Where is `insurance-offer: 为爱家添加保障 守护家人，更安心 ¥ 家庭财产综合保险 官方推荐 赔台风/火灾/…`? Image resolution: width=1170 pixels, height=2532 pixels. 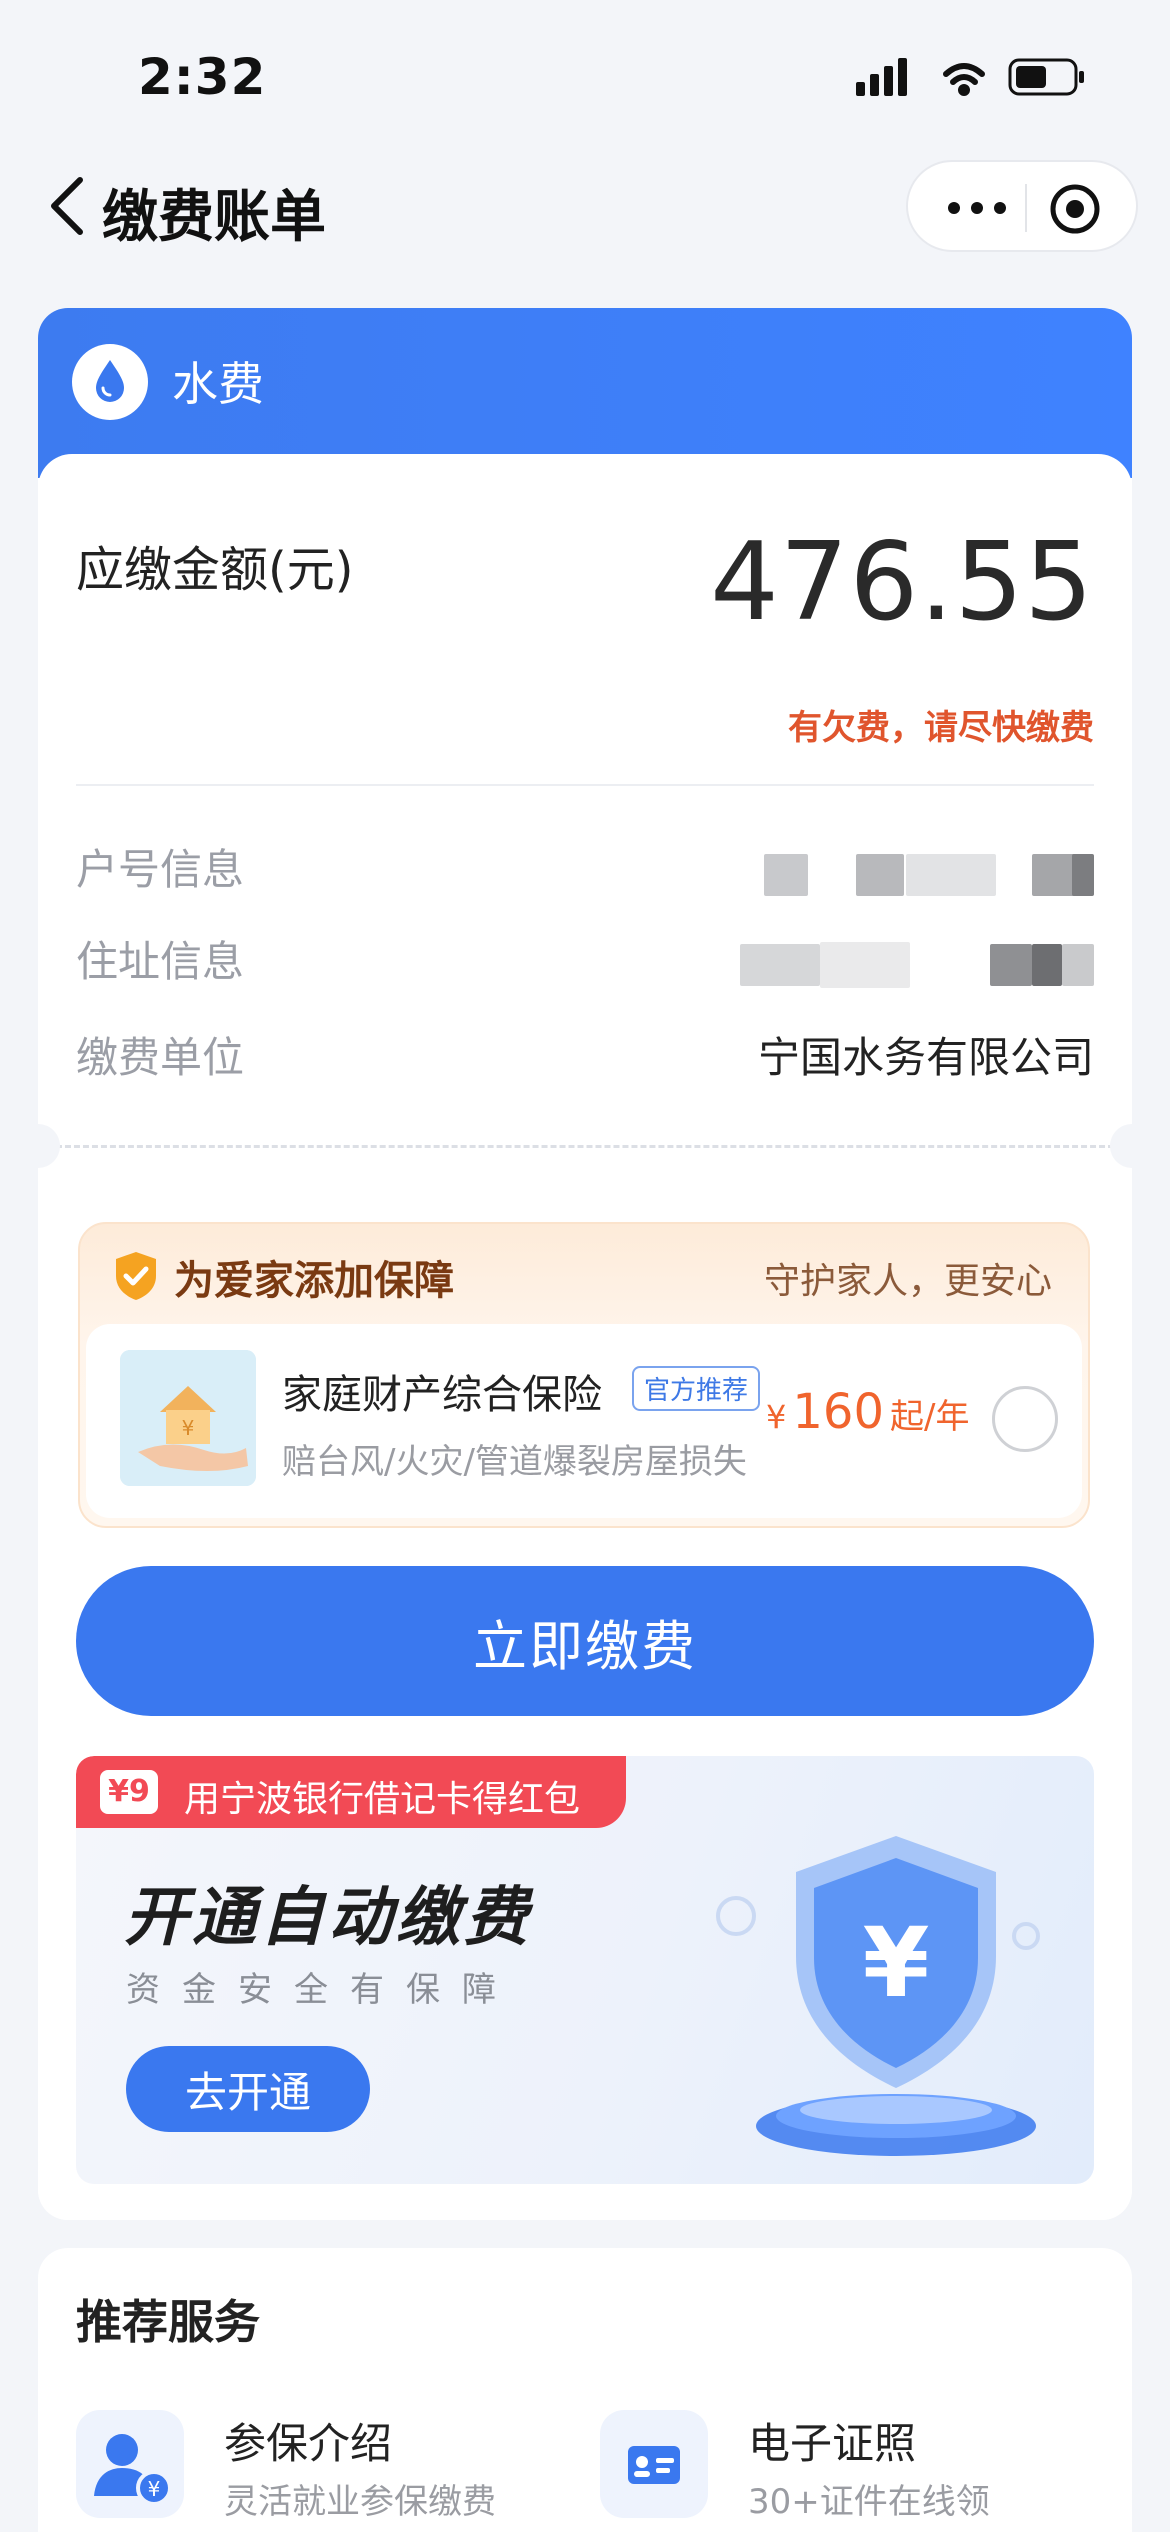
insurance-offer: 为爱家添加保障 守护家人，更安心 ¥ 家庭财产综合保险 官方推荐 赔台风/火灾/… is located at coordinates (584, 1375).